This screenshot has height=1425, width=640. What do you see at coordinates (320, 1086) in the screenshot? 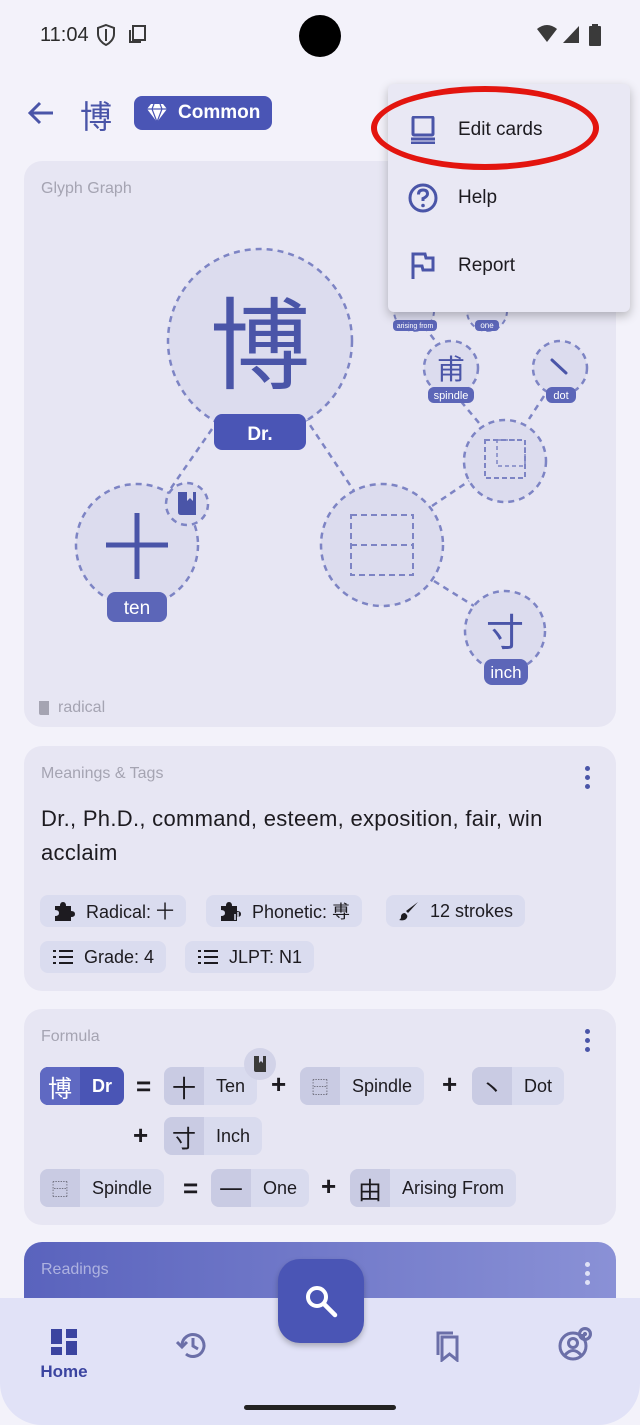
I see `formula-spindle-glyph: ⿱` at bounding box center [320, 1086].